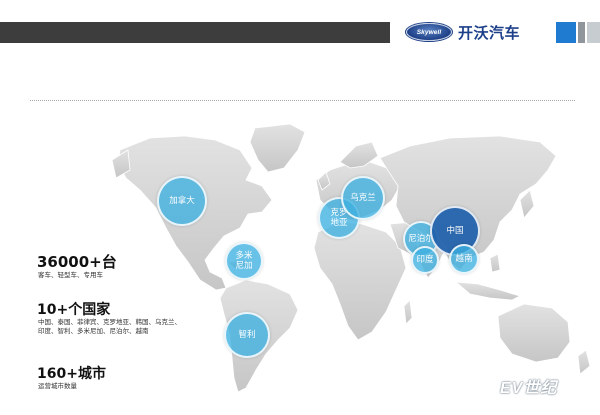  Describe the element at coordinates (360, 281) in the screenshot. I see `africa-shape` at that location.